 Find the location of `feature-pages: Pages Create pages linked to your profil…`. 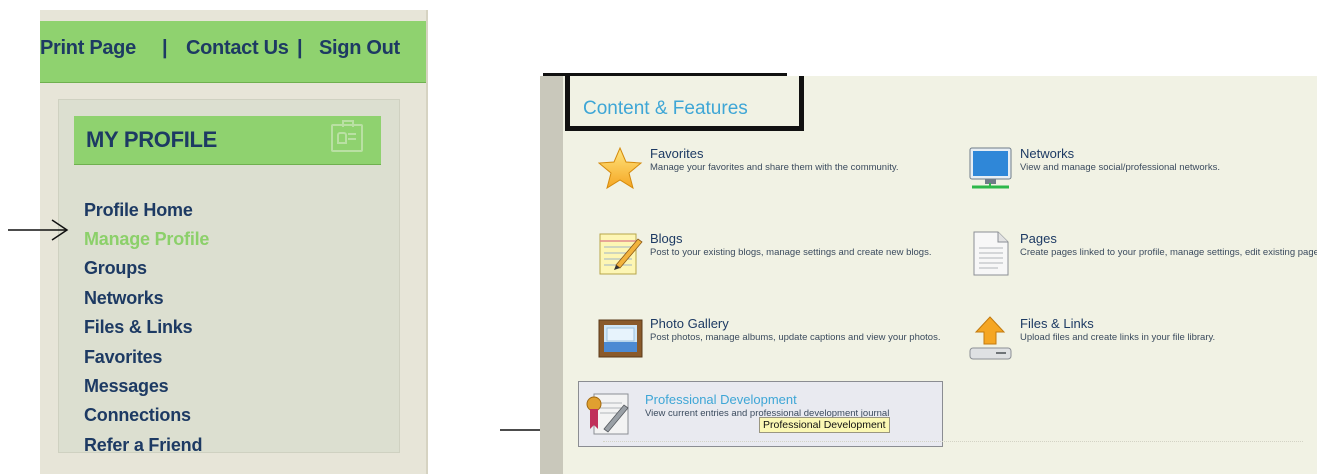

feature-pages: Pages Create pages linked to your profil… is located at coordinates (1142, 256).